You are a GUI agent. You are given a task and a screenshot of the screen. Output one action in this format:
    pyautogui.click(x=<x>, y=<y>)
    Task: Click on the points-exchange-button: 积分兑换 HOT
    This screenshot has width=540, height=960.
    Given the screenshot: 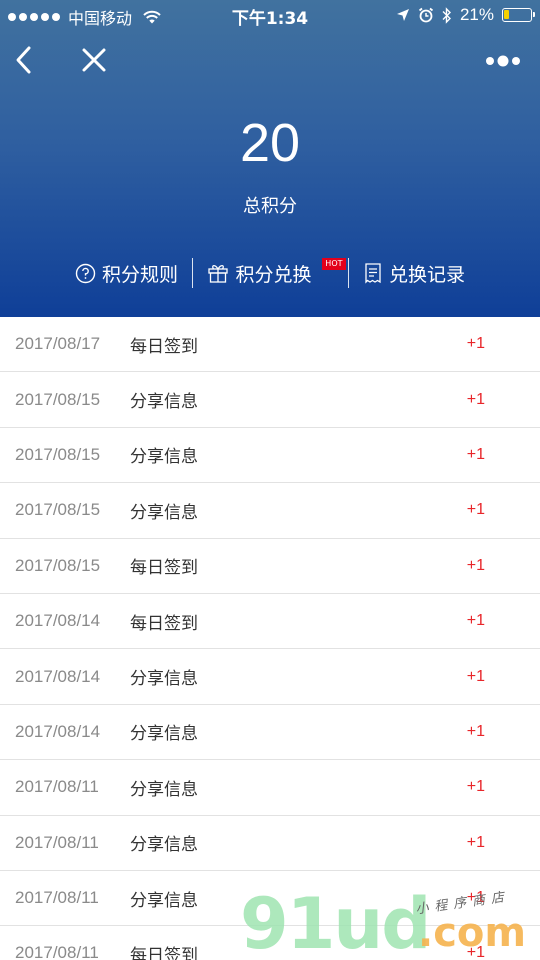 What is the action you would take?
    pyautogui.click(x=269, y=272)
    